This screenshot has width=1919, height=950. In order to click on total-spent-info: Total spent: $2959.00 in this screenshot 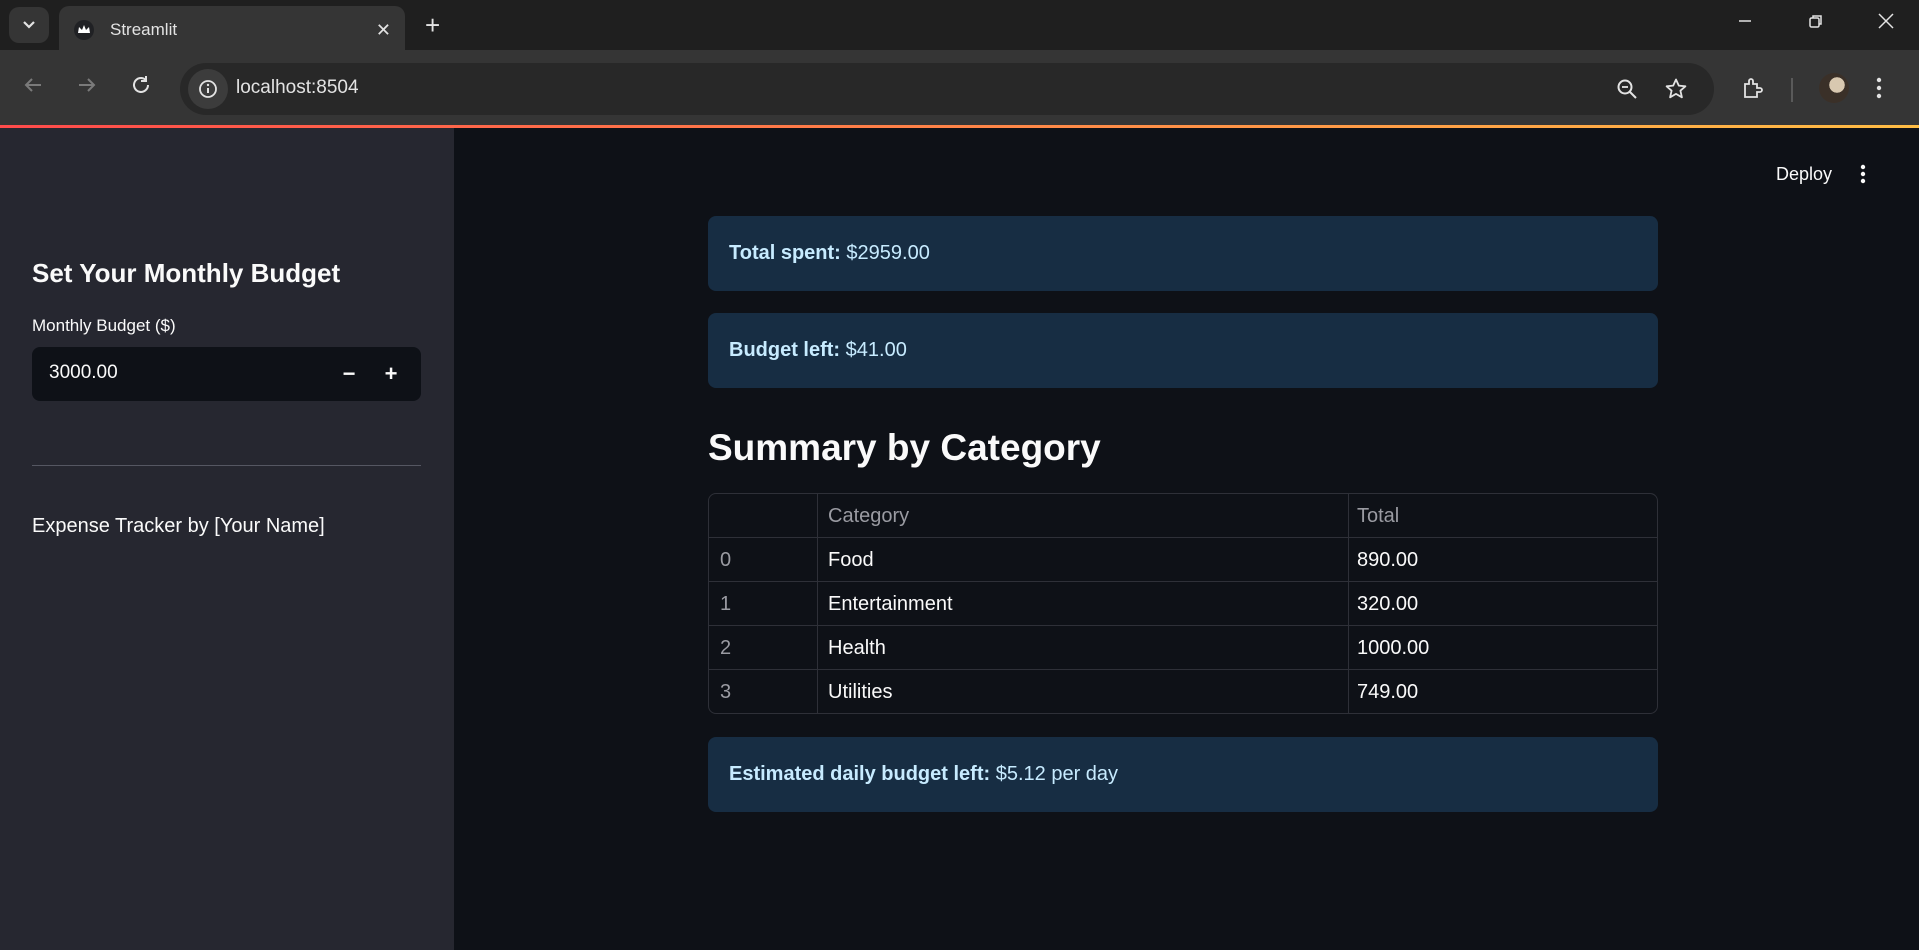, I will do `click(1183, 253)`.